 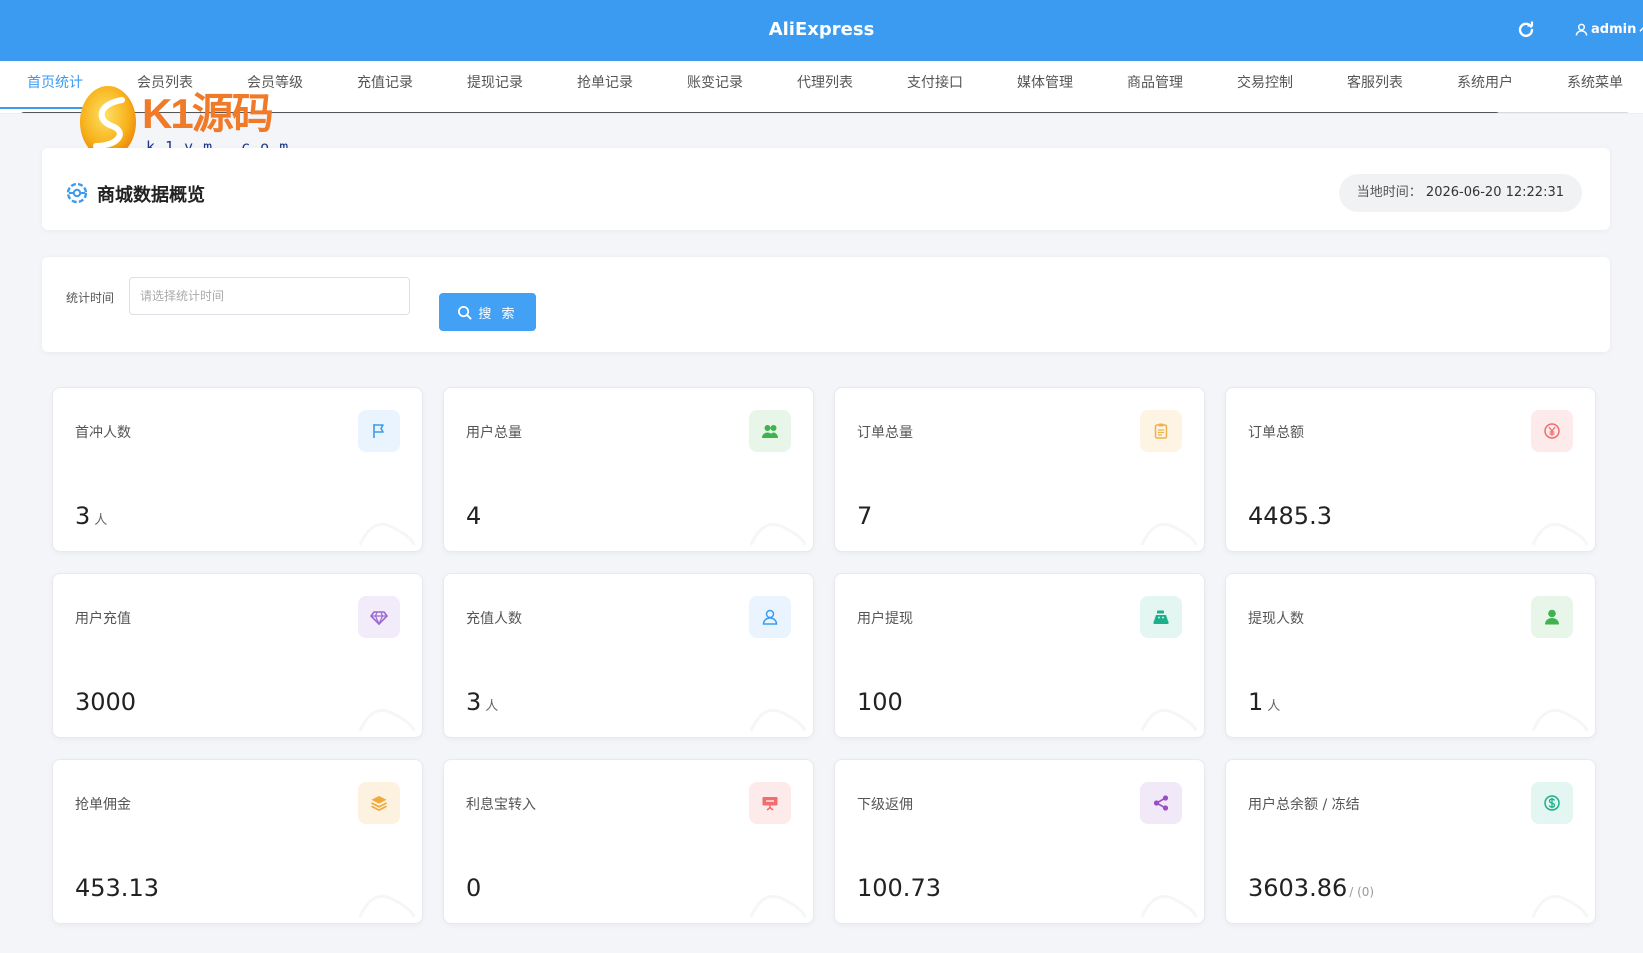 I want to click on stat-label: 充值人数, so click(x=494, y=619).